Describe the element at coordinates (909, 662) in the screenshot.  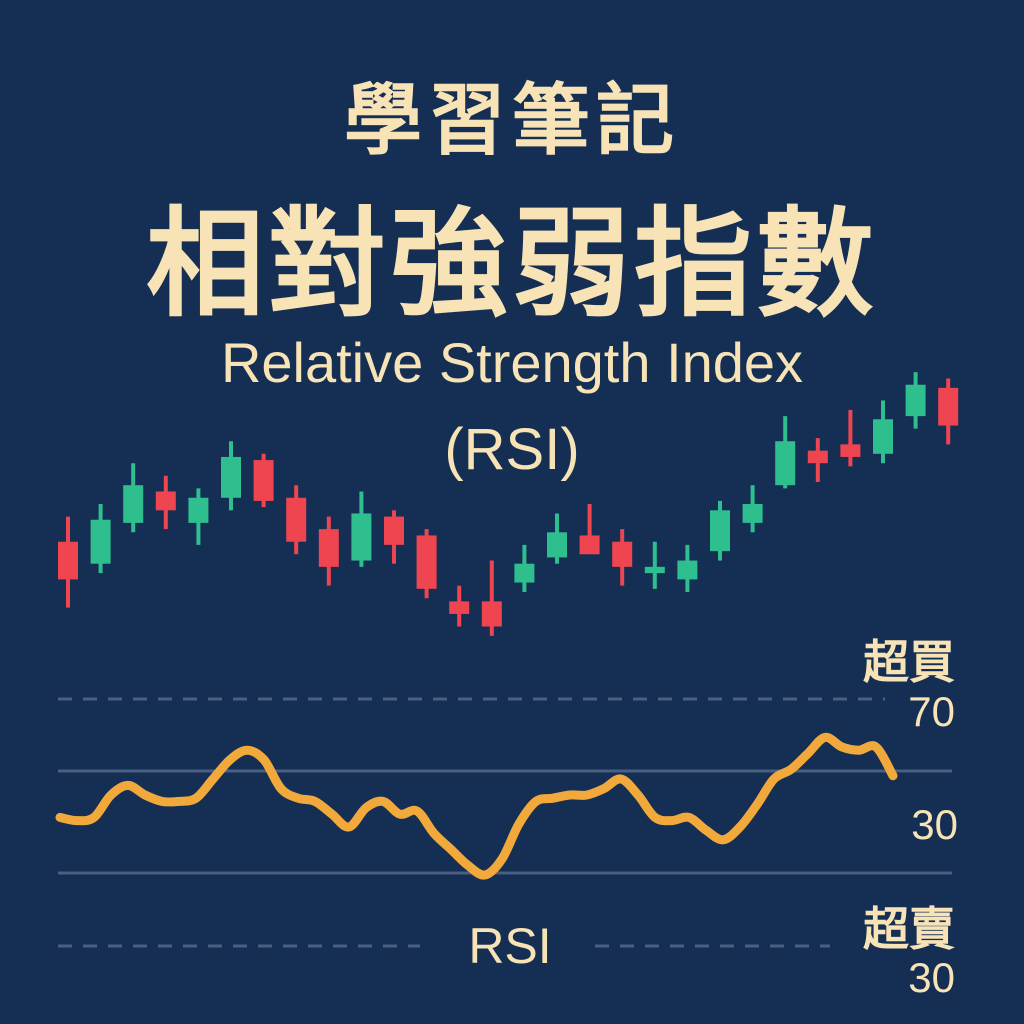
I see `overbought-label: 超買` at that location.